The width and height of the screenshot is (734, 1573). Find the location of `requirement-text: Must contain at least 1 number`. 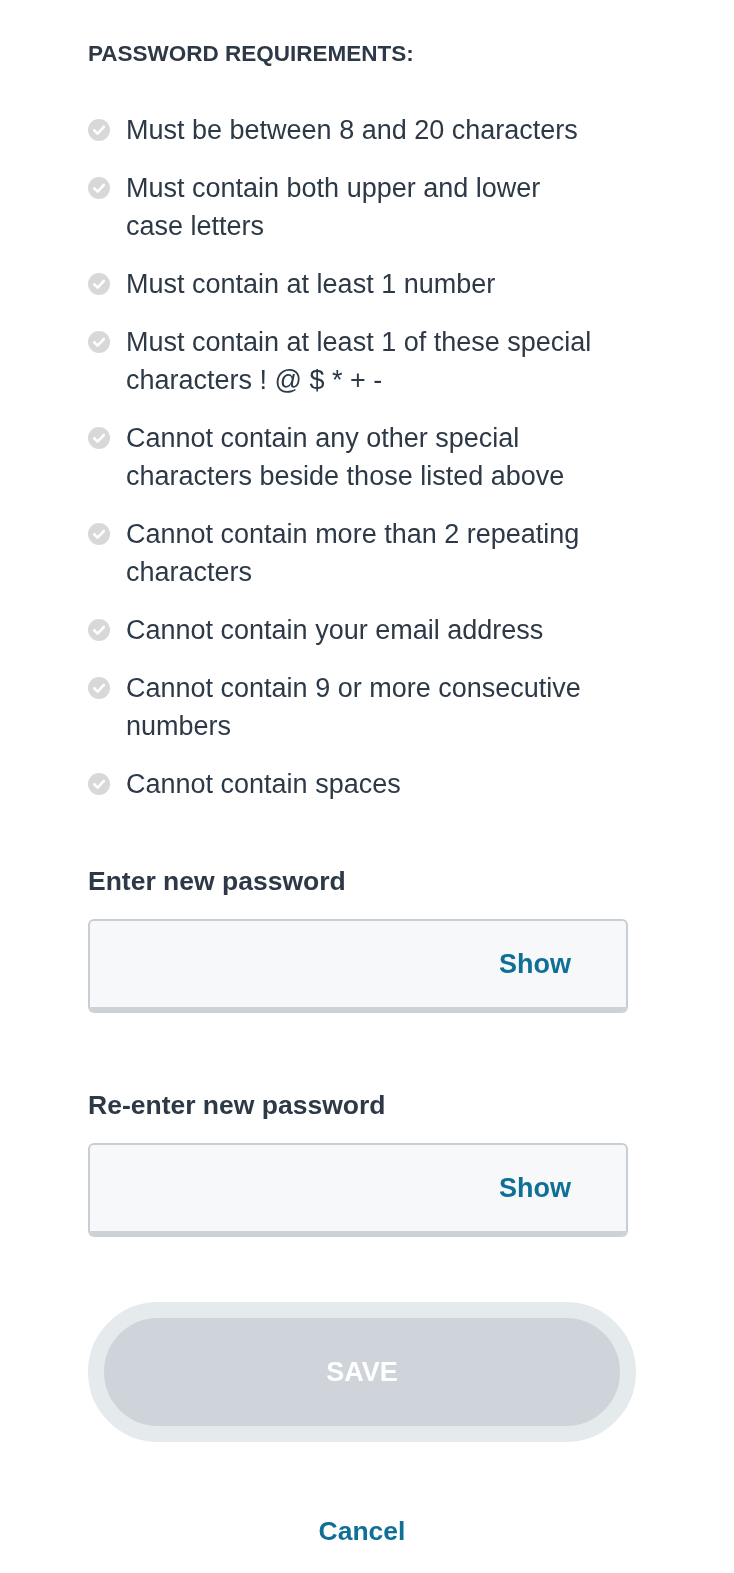

requirement-text: Must contain at least 1 number is located at coordinates (311, 284).